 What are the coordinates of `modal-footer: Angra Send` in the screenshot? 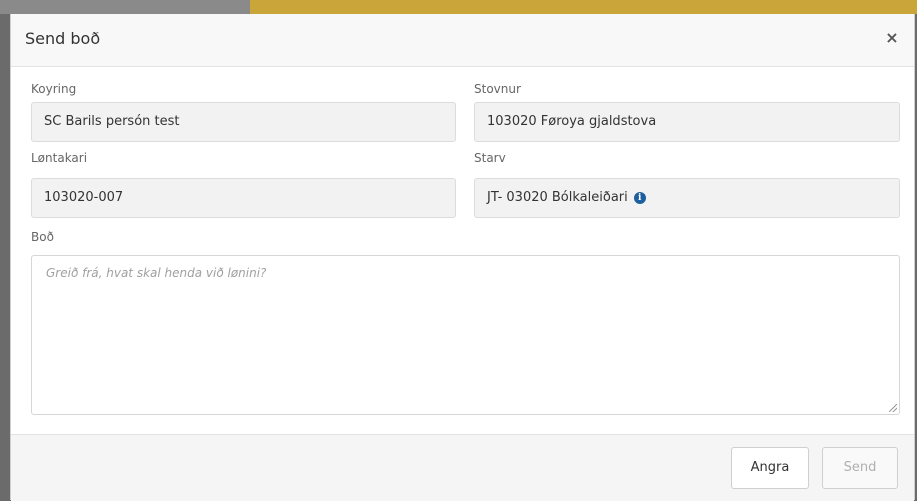 It's located at (462, 467).